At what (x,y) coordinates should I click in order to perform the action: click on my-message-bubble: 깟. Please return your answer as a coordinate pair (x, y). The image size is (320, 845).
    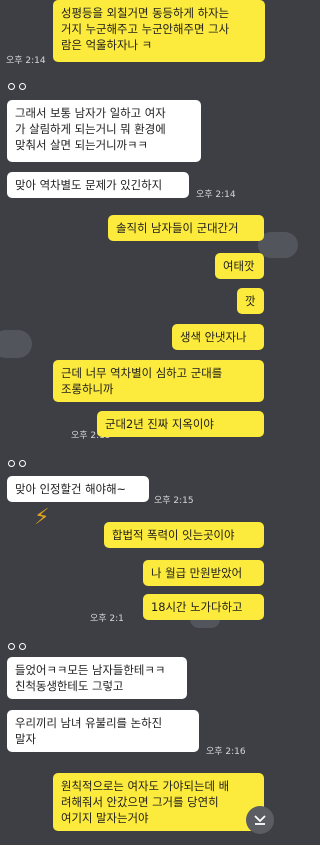
    Looking at the image, I should click on (250, 301).